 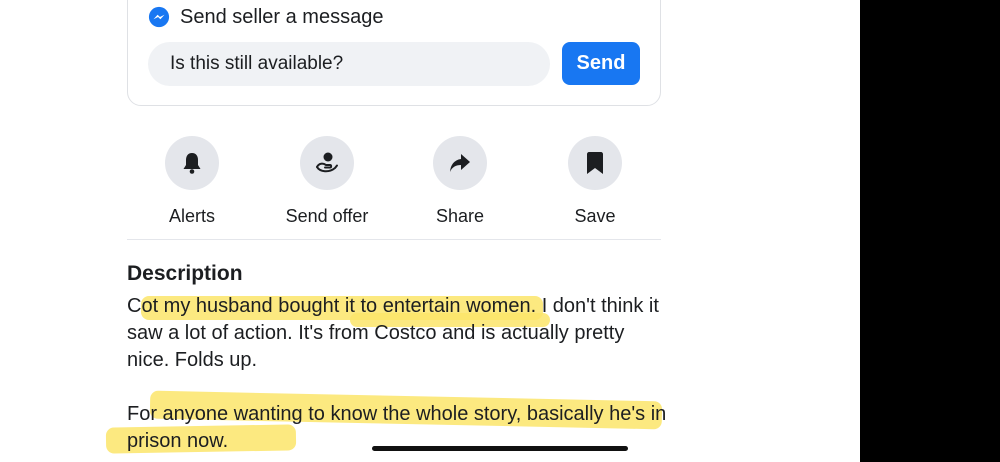 I want to click on save-icon-circle, so click(x=595, y=163).